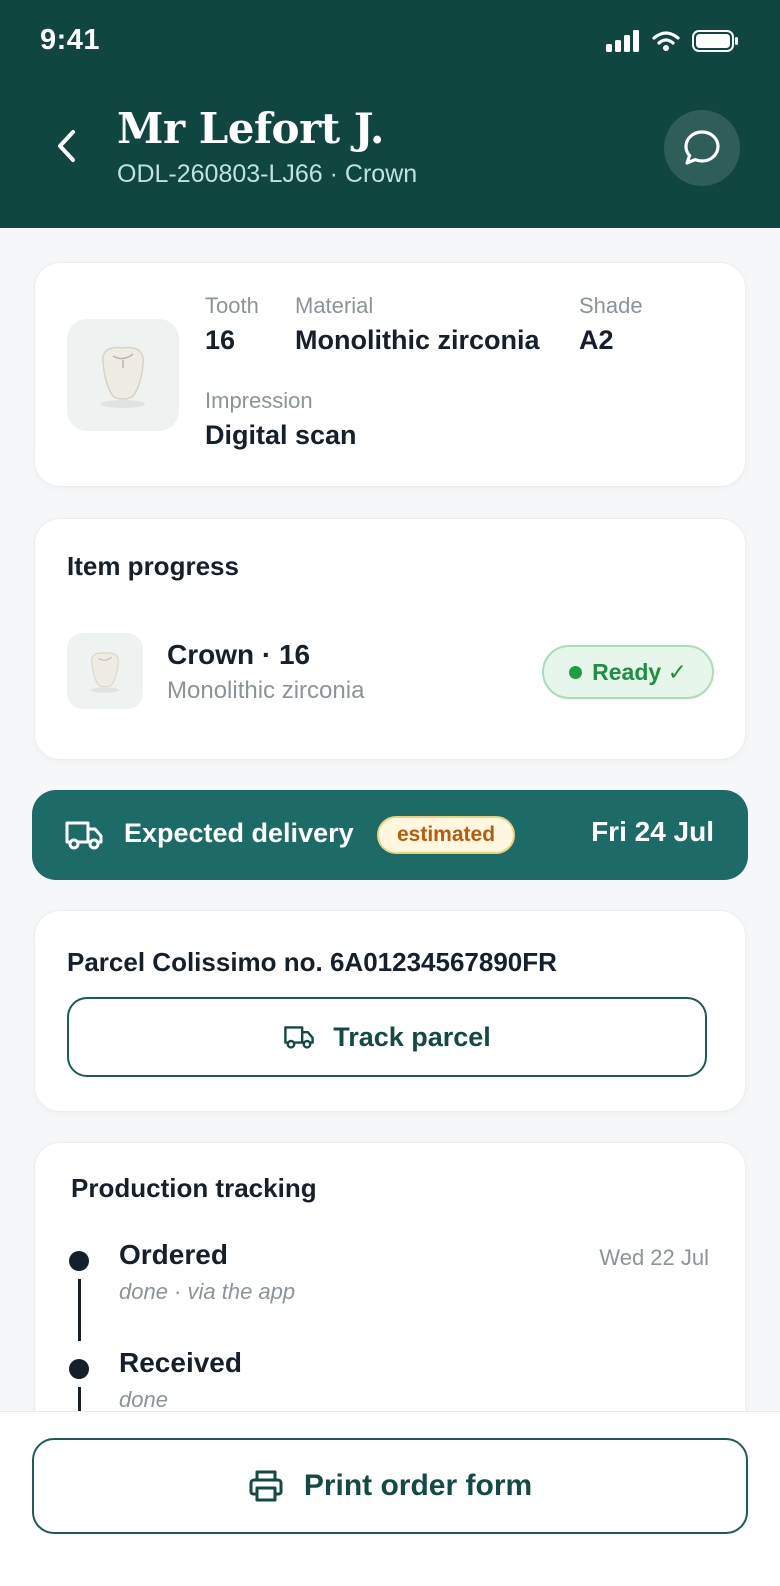 The height and width of the screenshot is (1586, 780). I want to click on track-parcel-button: Track parcel, so click(387, 1037).